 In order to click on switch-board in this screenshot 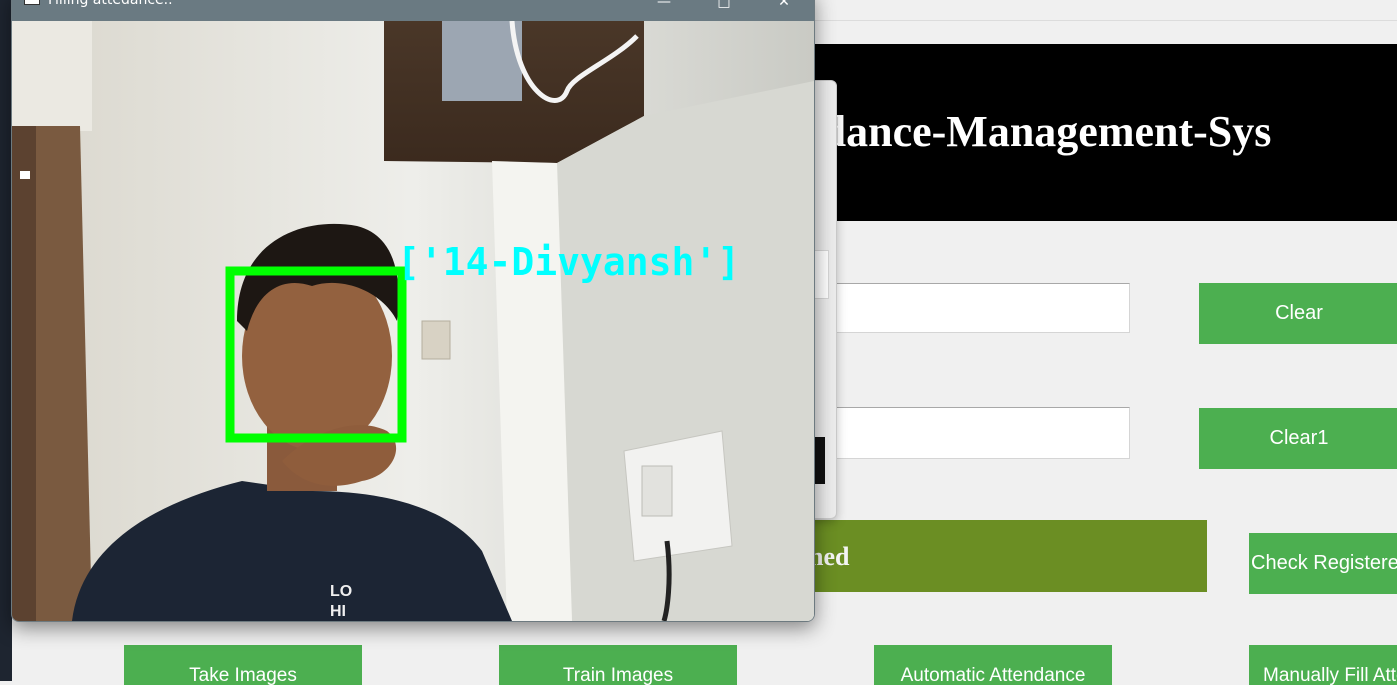, I will do `click(678, 496)`.